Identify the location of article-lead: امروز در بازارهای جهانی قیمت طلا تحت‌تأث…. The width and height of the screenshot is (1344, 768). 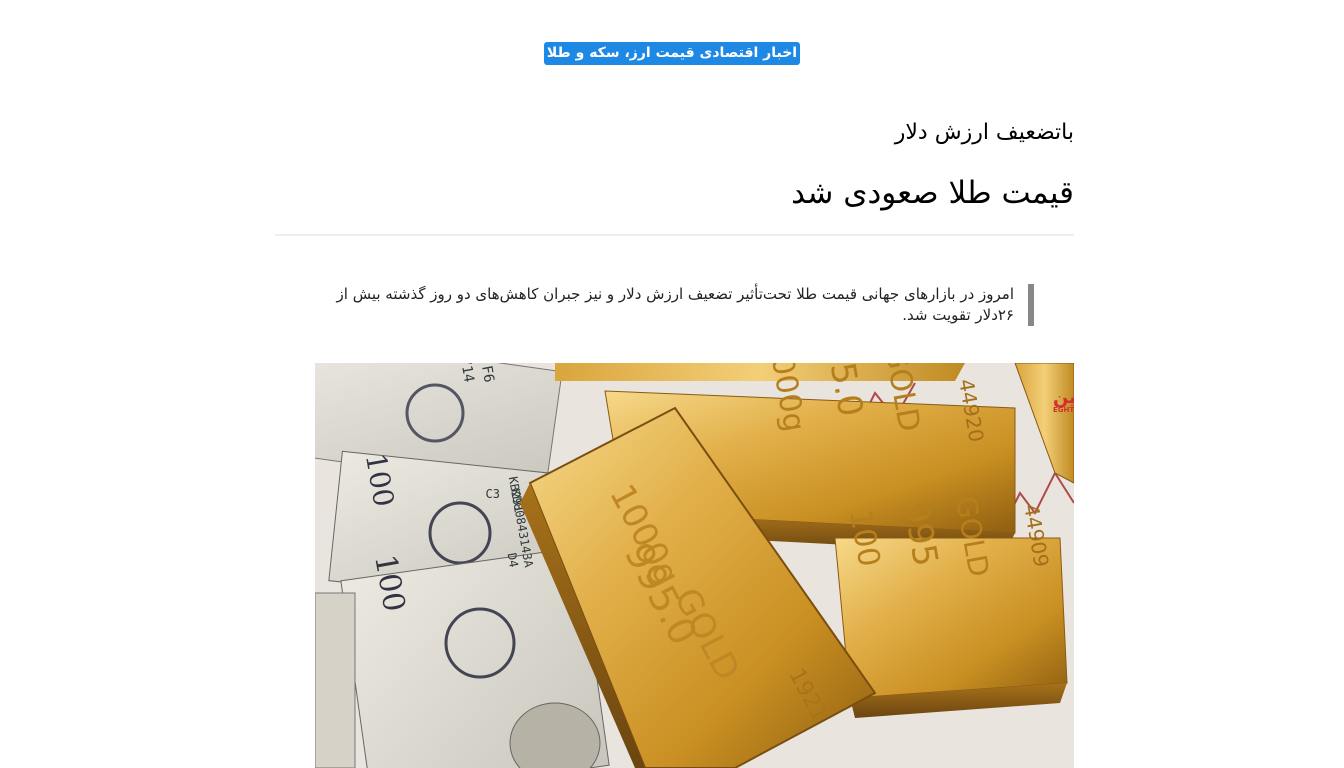
(668, 305).